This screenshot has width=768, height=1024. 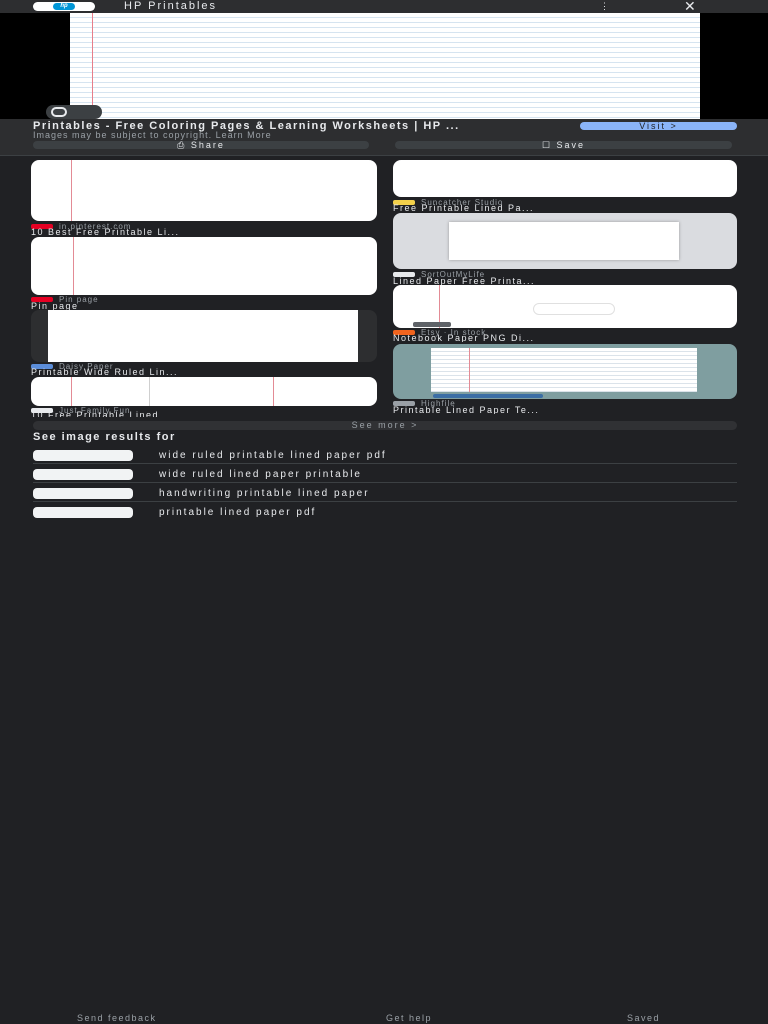 I want to click on preview-margin-line, so click(x=92, y=66).